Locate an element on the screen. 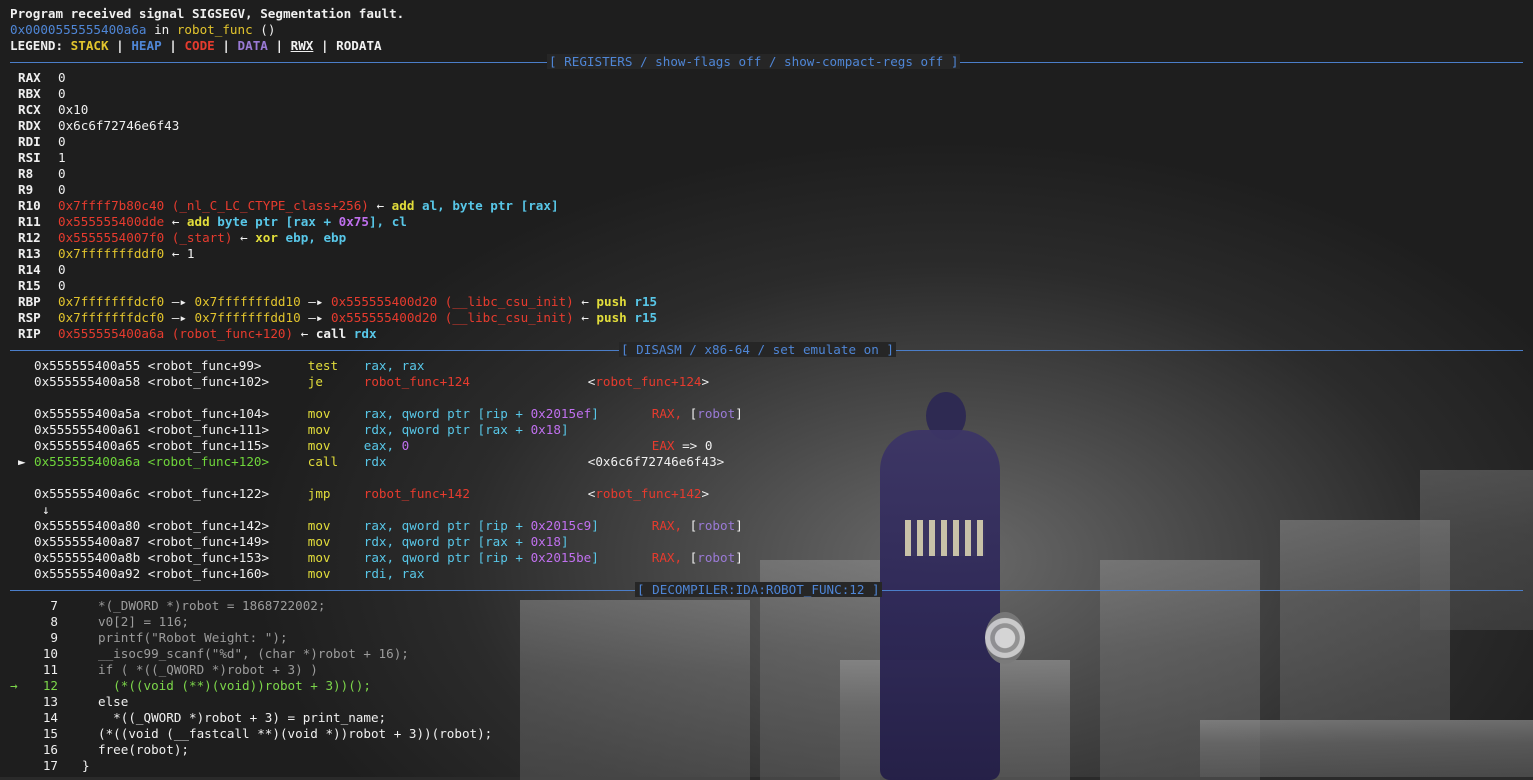 This screenshot has width=1533, height=780. disasm-blank is located at coordinates (766, 398).